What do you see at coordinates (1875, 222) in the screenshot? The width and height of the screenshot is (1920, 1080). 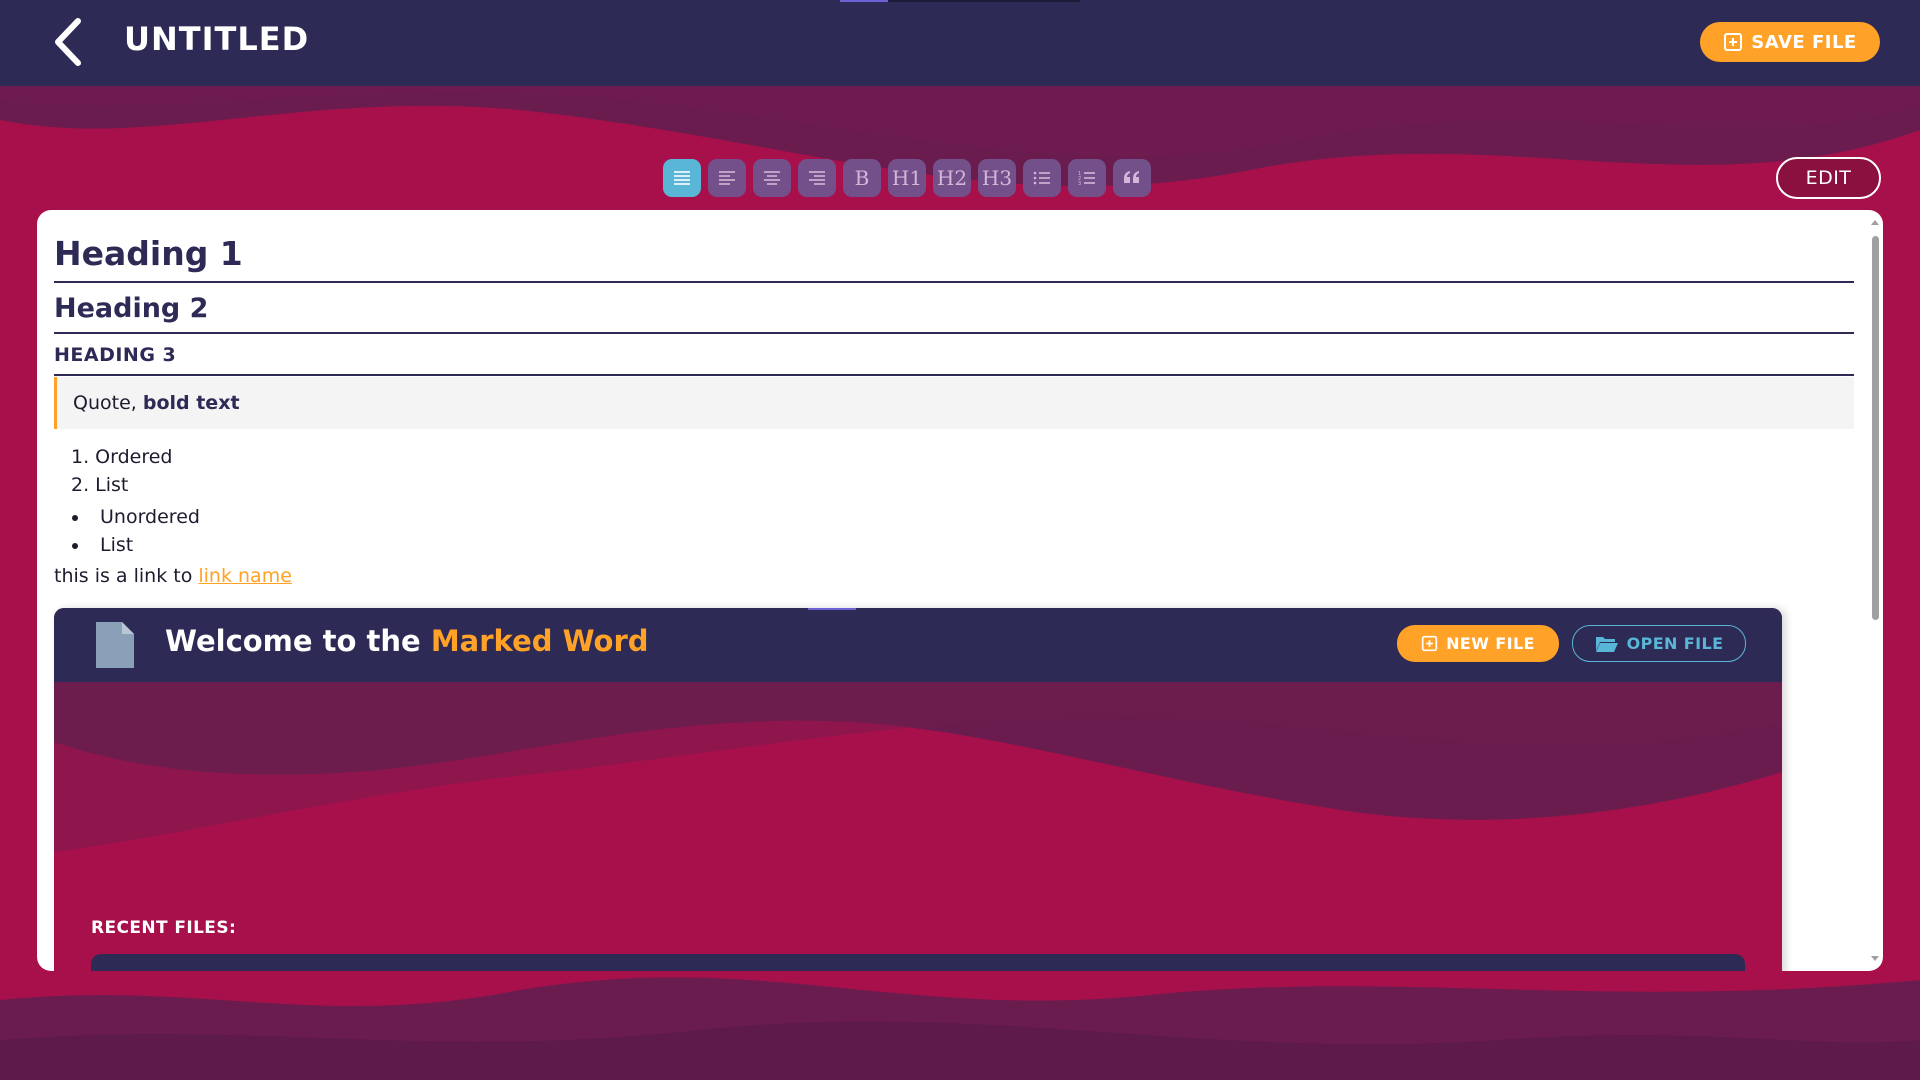 I see `scroll-up-arrow-icon` at bounding box center [1875, 222].